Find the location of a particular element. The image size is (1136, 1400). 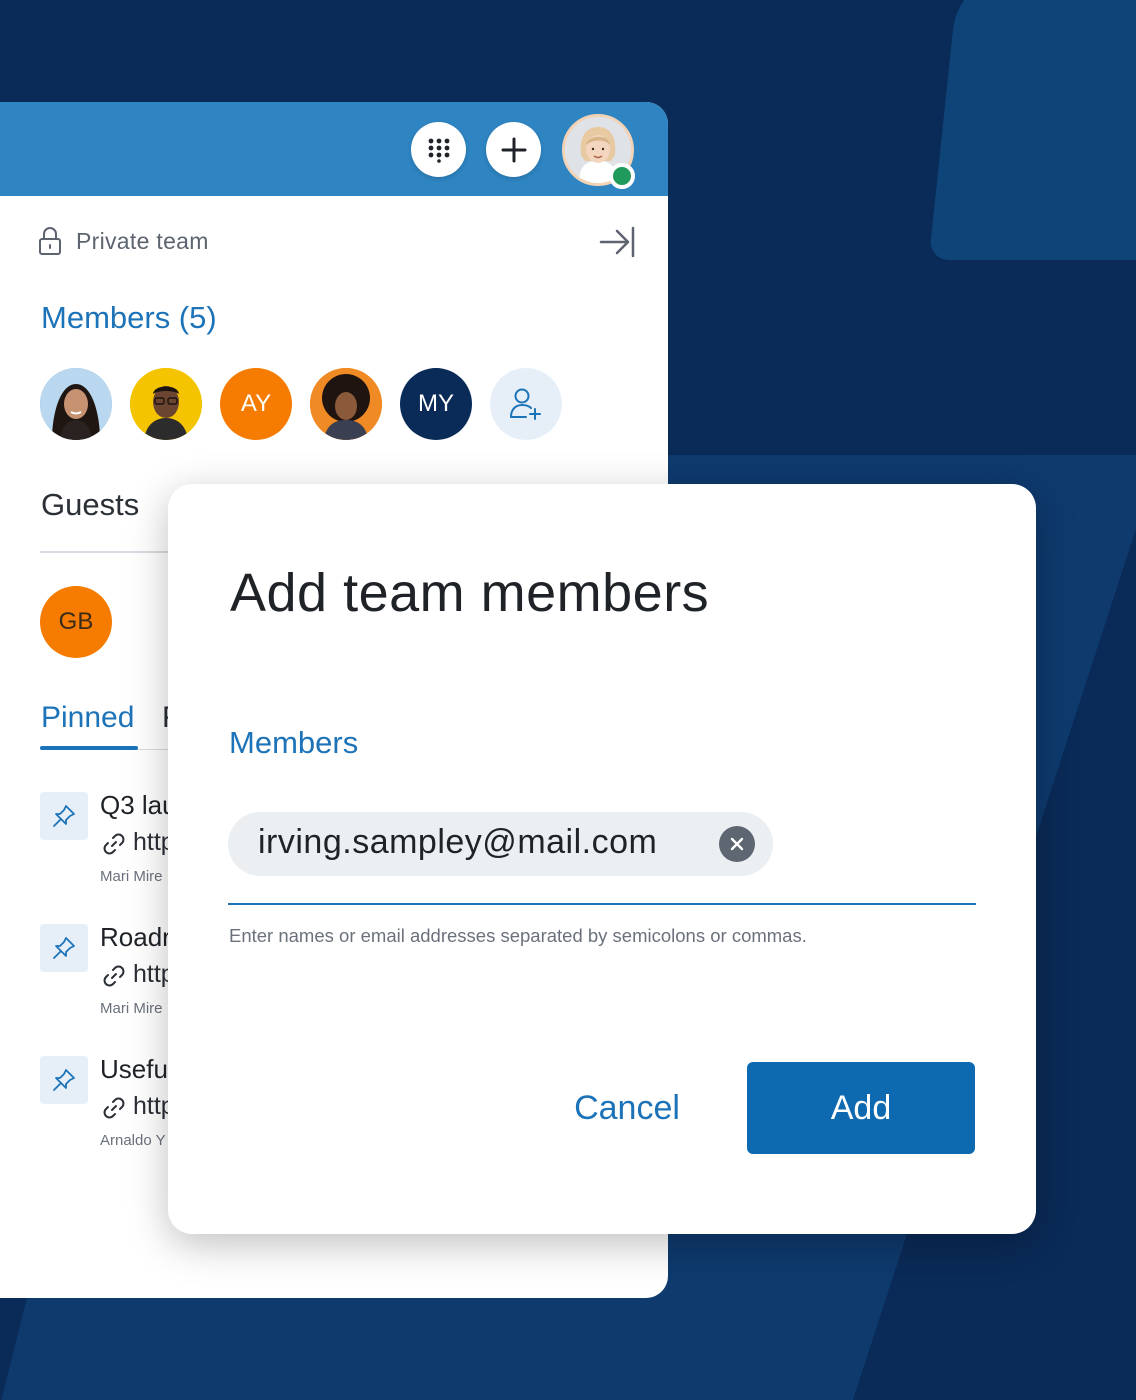

guests-title: Guests is located at coordinates (90, 504).